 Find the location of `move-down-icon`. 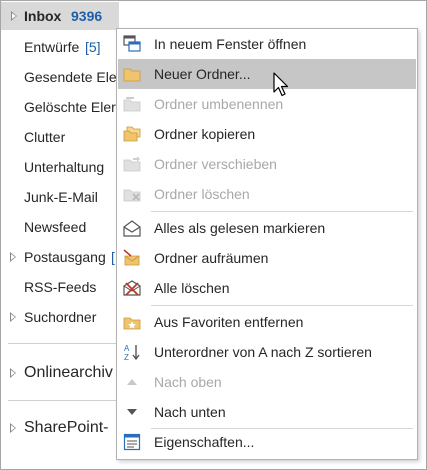

move-down-icon is located at coordinates (132, 412).